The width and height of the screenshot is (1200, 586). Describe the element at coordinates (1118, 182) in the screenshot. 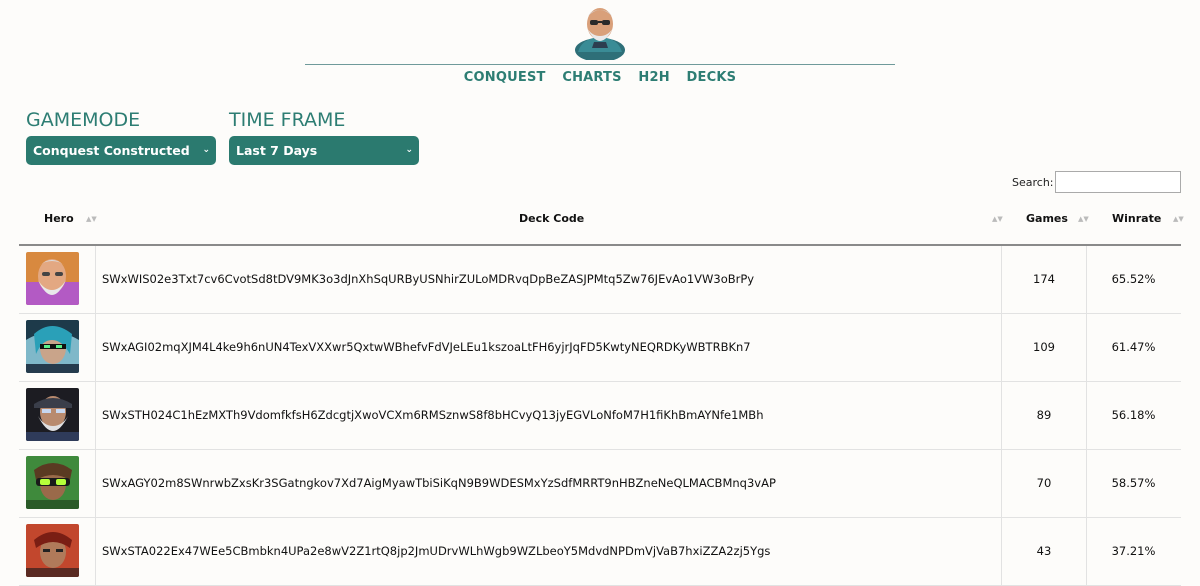

I see `search-input` at that location.